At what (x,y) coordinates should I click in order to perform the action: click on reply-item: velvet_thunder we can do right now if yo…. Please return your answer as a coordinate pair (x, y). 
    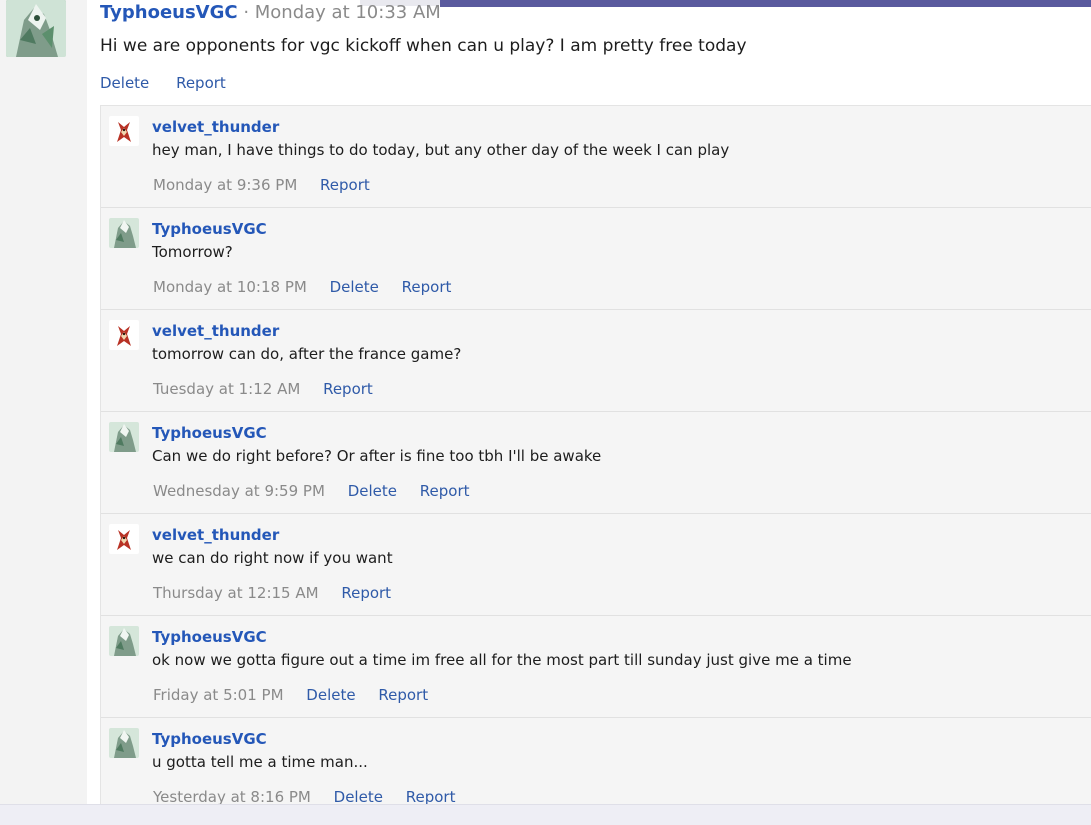
    Looking at the image, I should click on (596, 565).